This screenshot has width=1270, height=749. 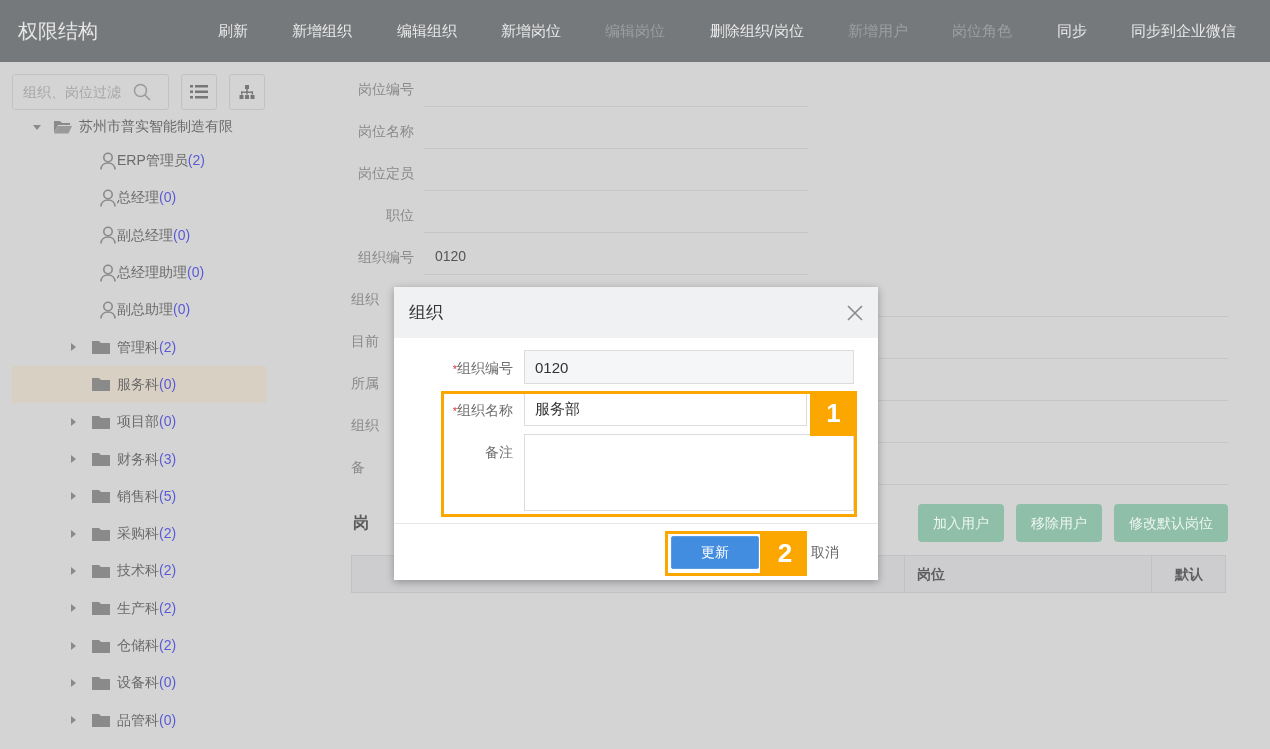 I want to click on toolbar-button: 同步到企业微信, so click(x=1183, y=31).